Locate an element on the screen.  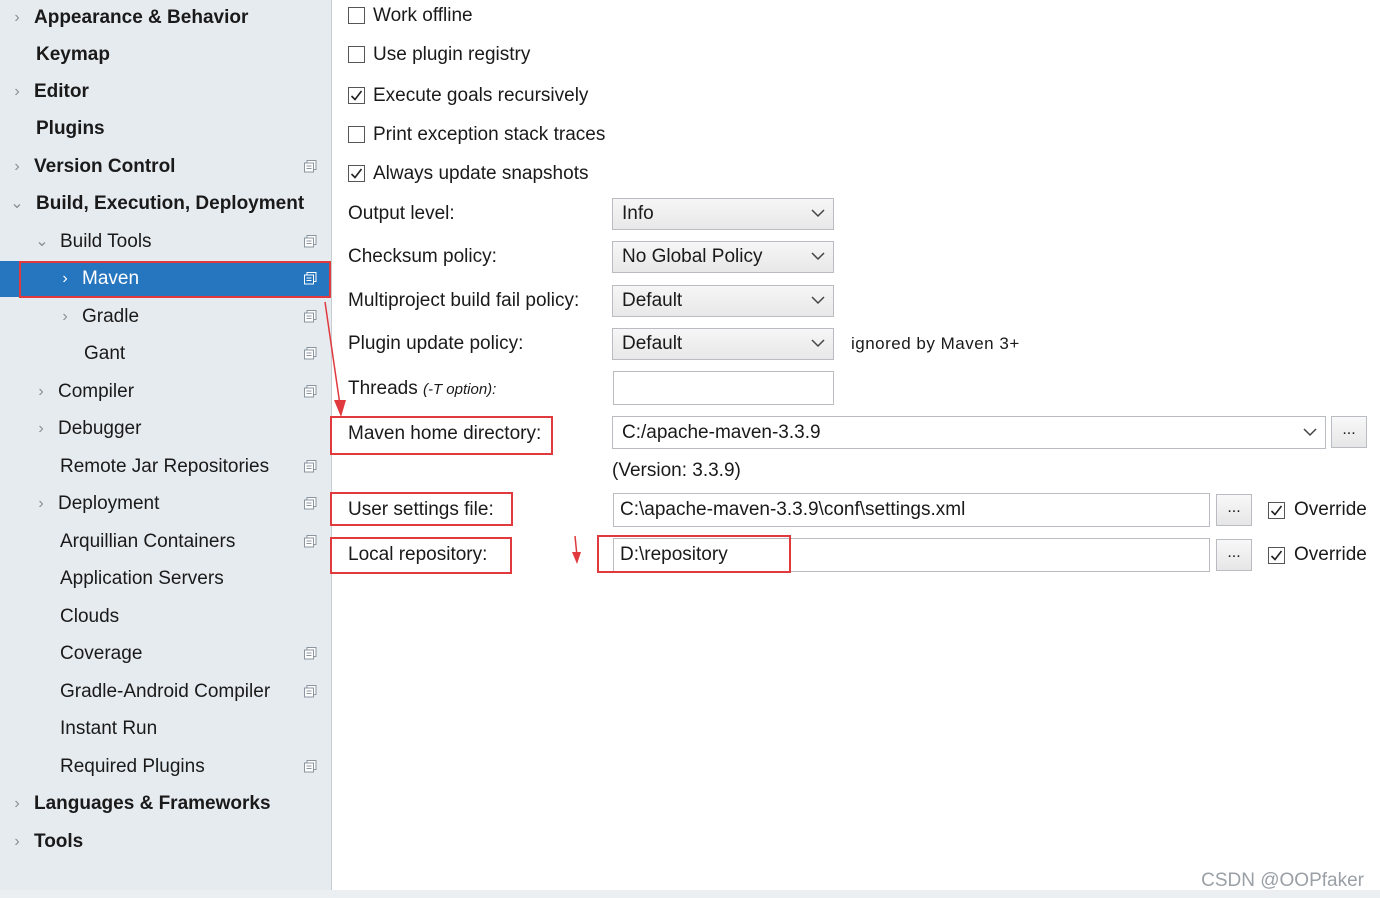
tree-item-remote-jar-repositories: Remote Jar Repositories is located at coordinates (165, 467).